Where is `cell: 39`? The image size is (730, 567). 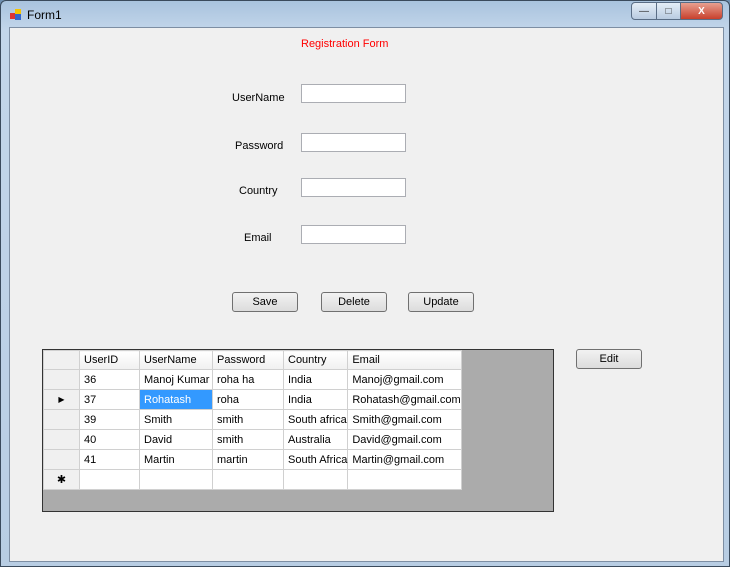
cell: 39 is located at coordinates (109, 419).